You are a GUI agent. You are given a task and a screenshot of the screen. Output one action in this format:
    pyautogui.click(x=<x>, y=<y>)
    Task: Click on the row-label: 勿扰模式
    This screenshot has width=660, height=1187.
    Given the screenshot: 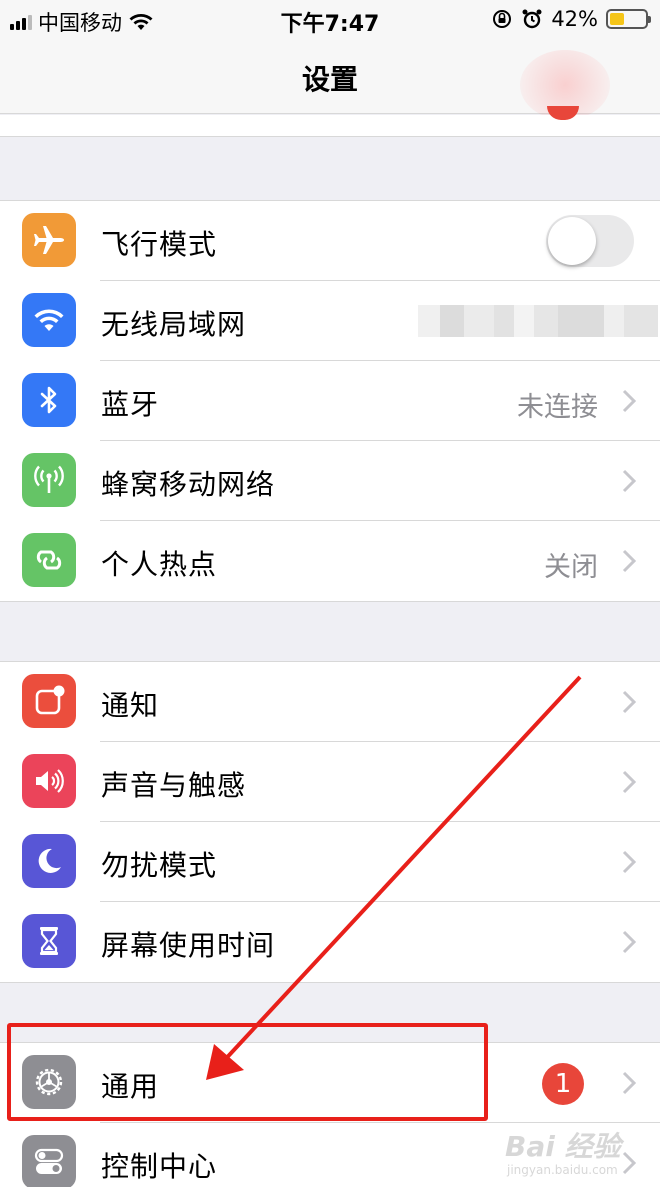 What is the action you would take?
    pyautogui.click(x=159, y=865)
    